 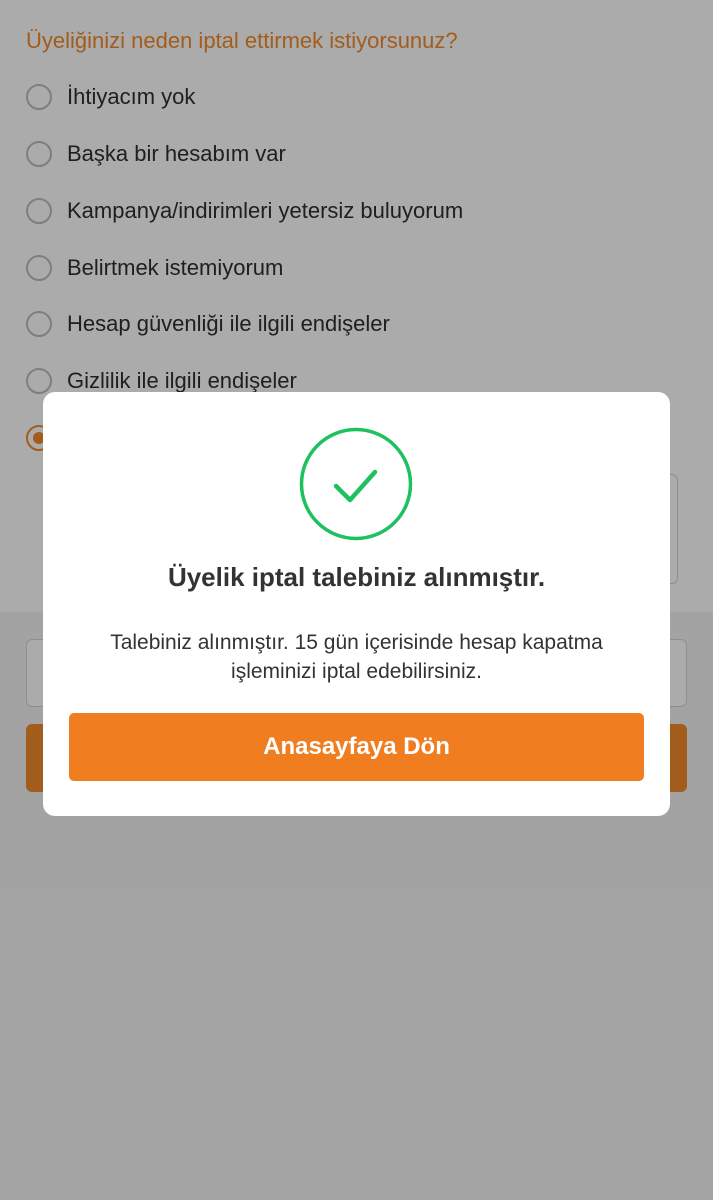 What do you see at coordinates (356, 747) in the screenshot?
I see `back-to-home-button: Anasayfaya Dön` at bounding box center [356, 747].